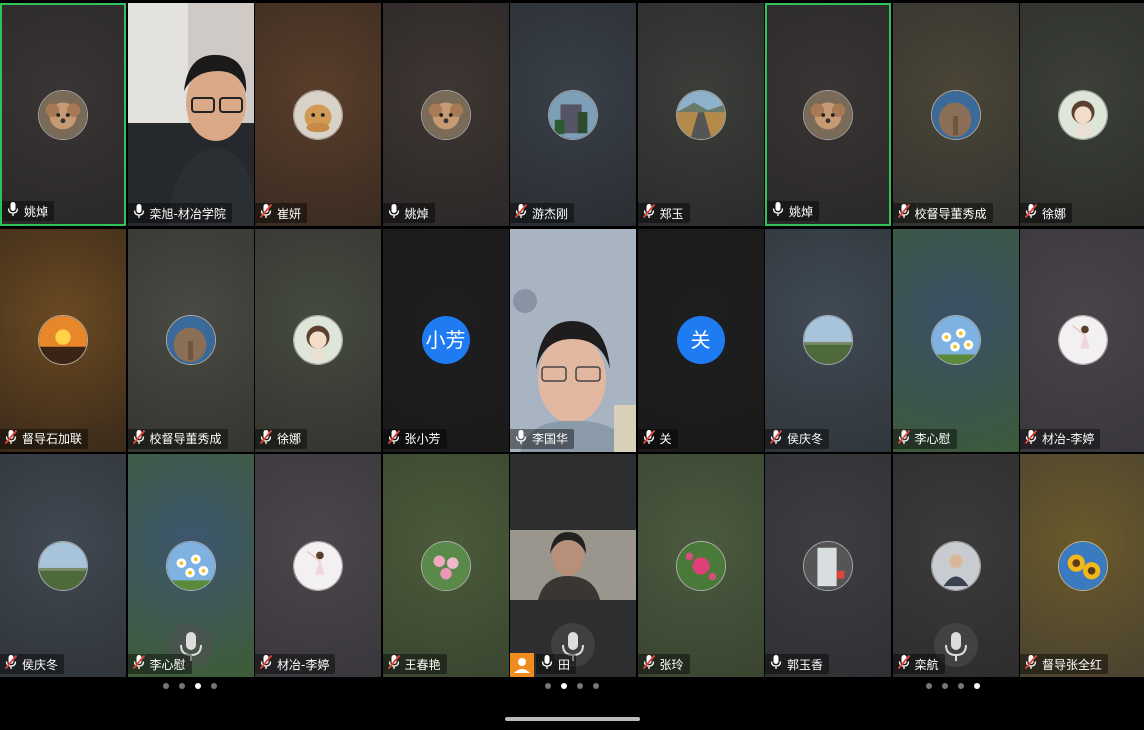  I want to click on participant-name: 督导石加联, so click(52, 439).